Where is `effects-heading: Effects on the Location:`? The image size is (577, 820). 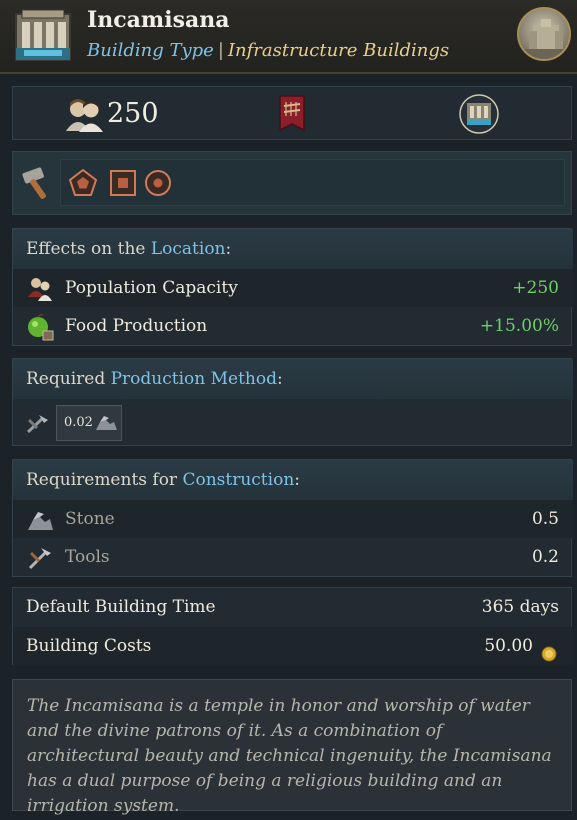 effects-heading: Effects on the Location: is located at coordinates (293, 249).